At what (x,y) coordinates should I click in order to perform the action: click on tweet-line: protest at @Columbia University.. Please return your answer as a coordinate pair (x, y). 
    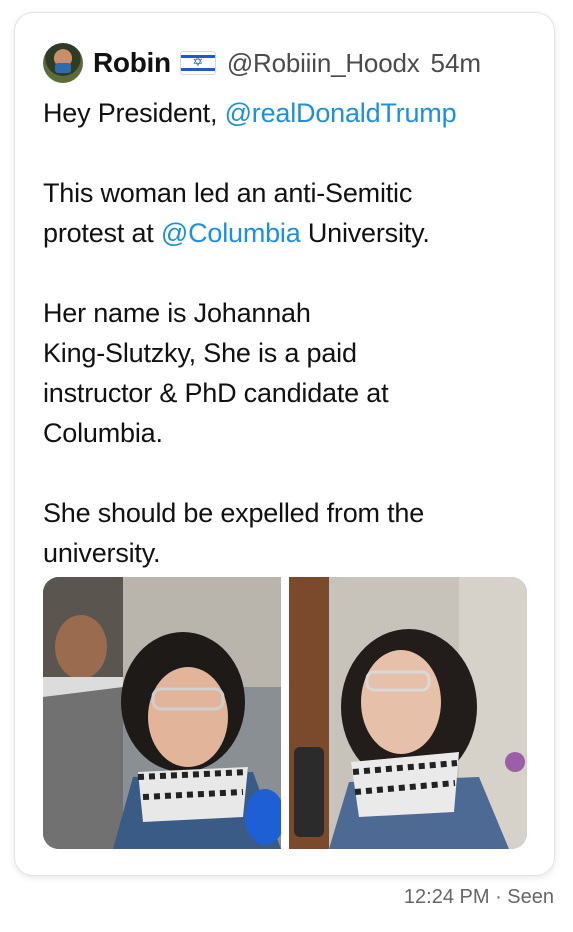
    Looking at the image, I should click on (236, 233).